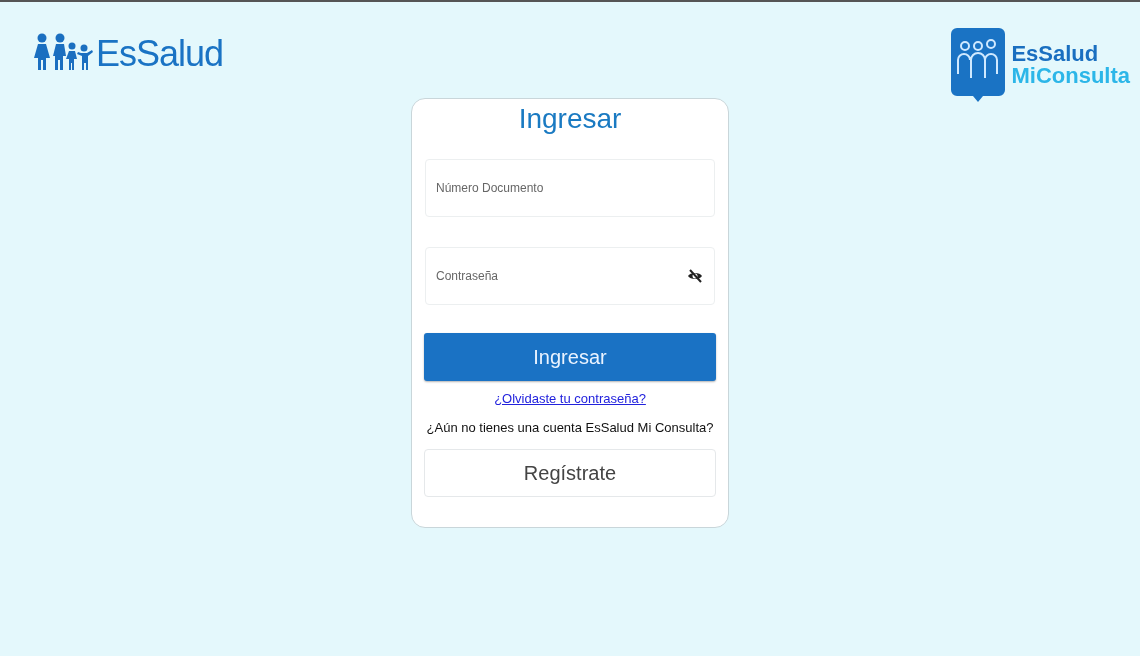 The width and height of the screenshot is (1140, 656). Describe the element at coordinates (570, 119) in the screenshot. I see `card-title: Ingresar` at that location.